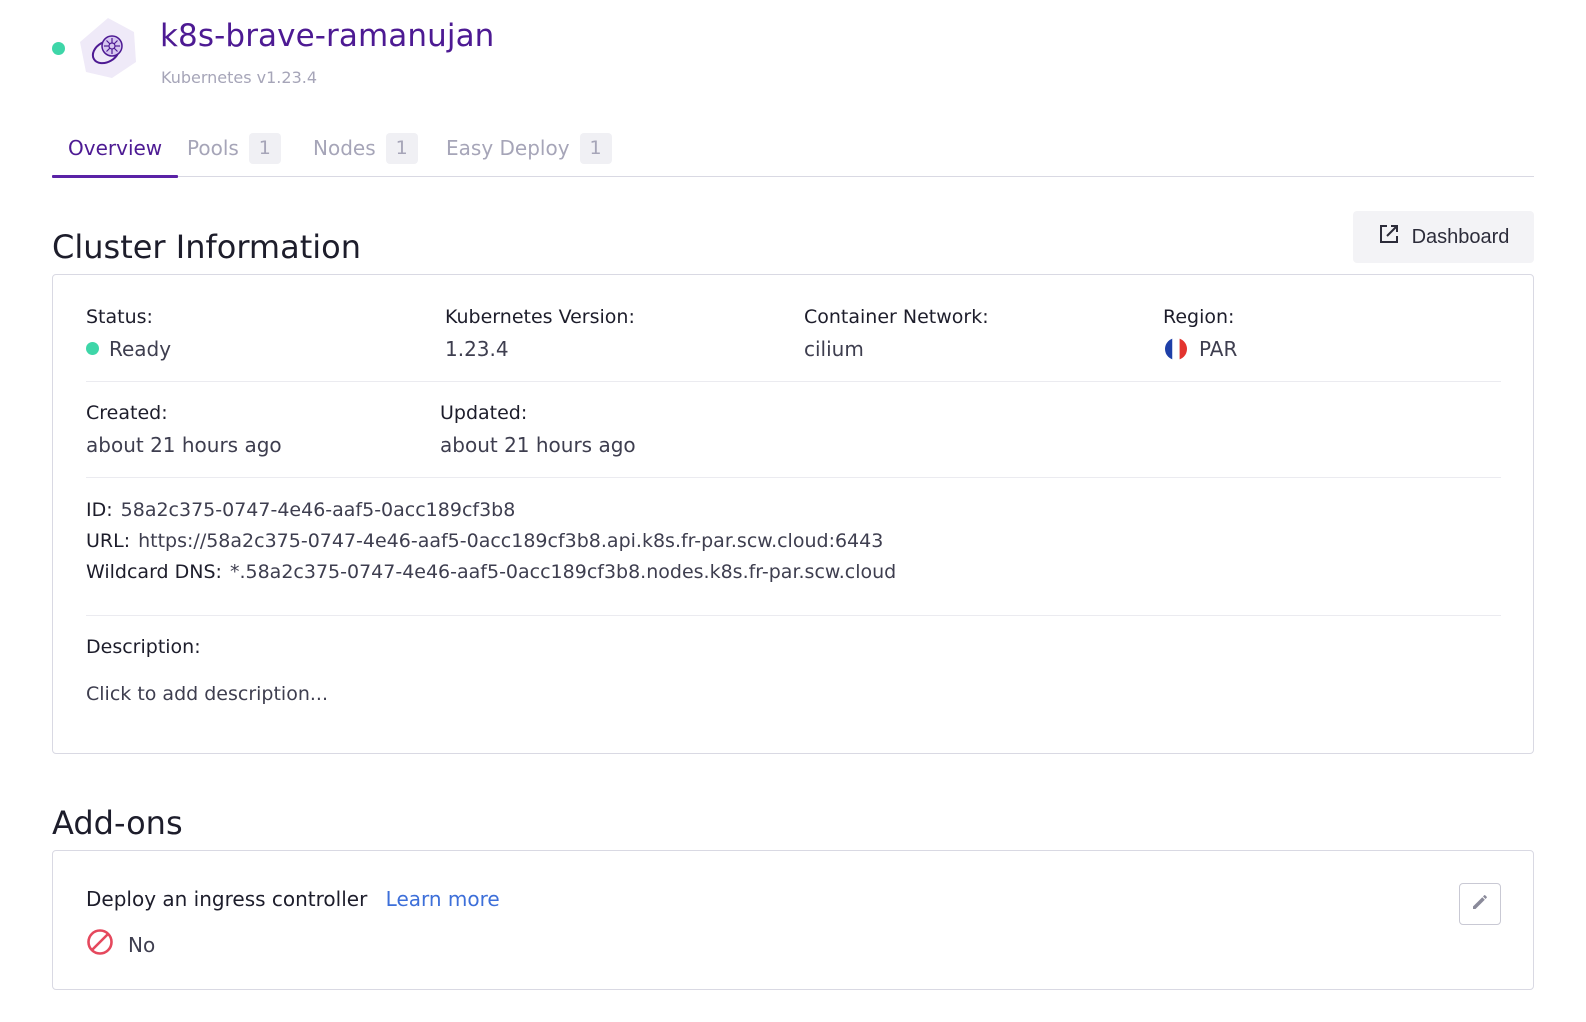  I want to click on external-link-icon, so click(1389, 237).